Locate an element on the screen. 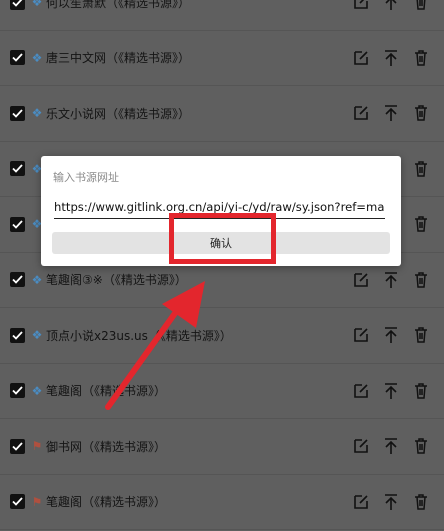 The height and width of the screenshot is (531, 444). arrow-annotation is located at coordinates (155, 345).